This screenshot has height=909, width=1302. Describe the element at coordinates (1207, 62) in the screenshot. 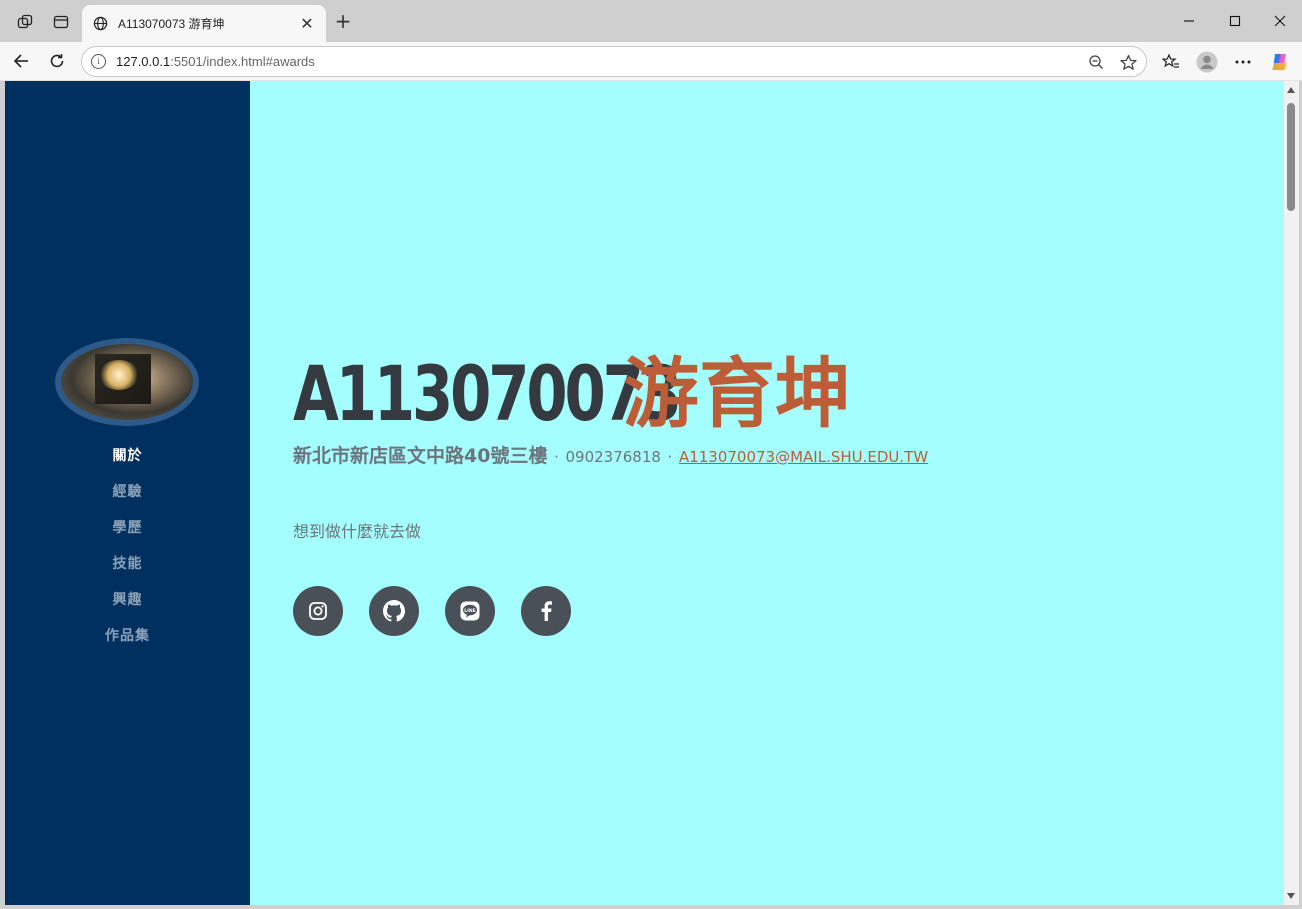

I see `profile-avatar-icon` at that location.